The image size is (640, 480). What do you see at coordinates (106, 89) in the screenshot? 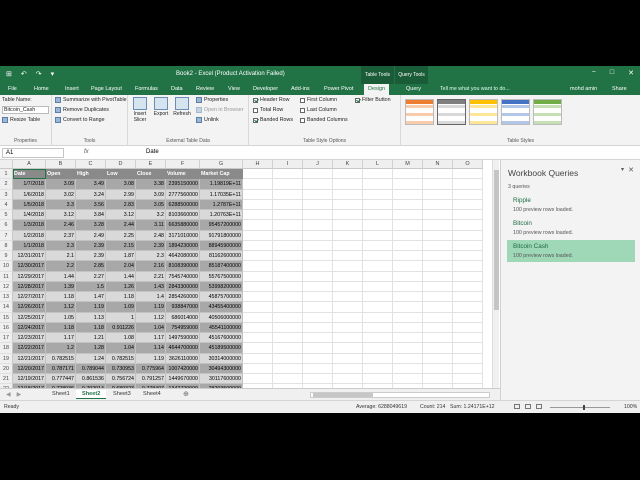
I see `tab-page-layout: Page Layout` at bounding box center [106, 89].